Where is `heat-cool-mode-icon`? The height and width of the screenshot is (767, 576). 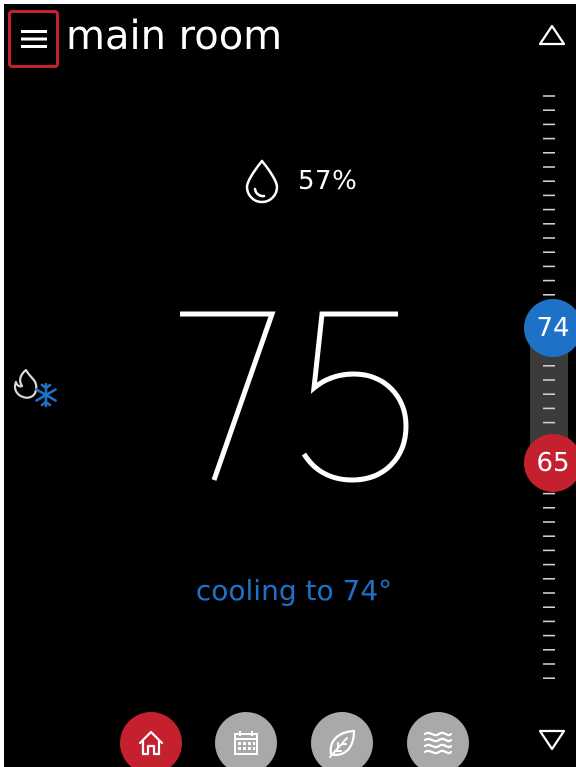 heat-cool-mode-icon is located at coordinates (35, 388).